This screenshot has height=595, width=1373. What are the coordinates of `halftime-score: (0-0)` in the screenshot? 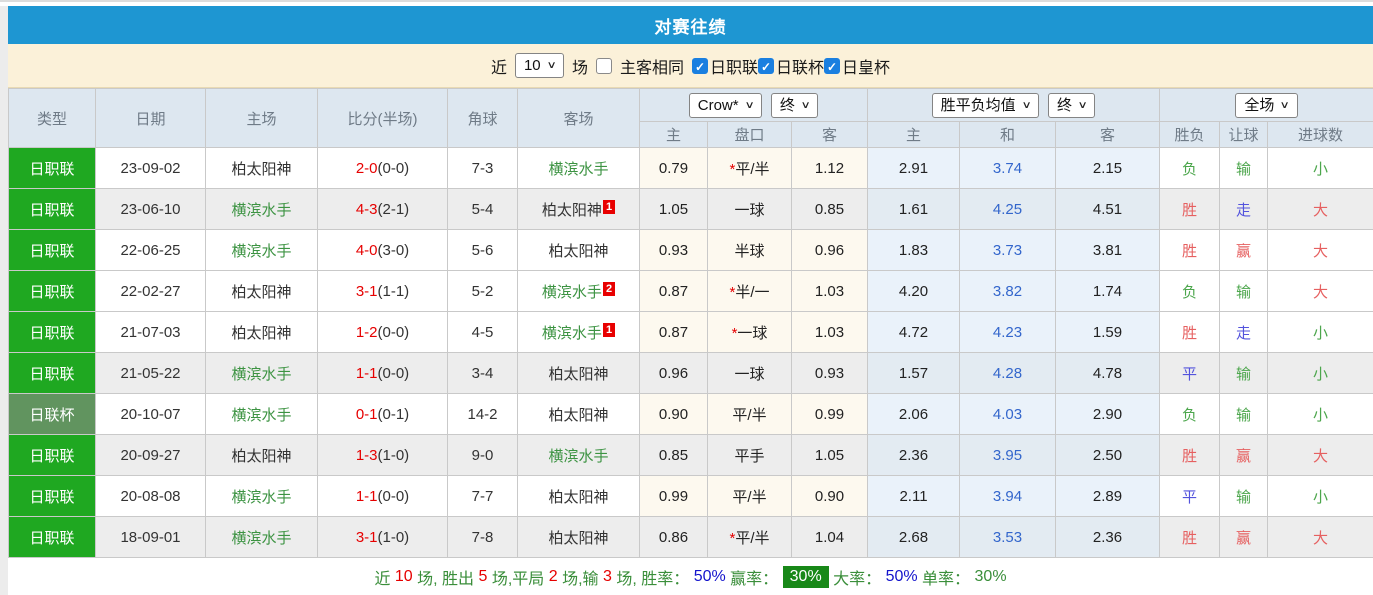 It's located at (393, 373).